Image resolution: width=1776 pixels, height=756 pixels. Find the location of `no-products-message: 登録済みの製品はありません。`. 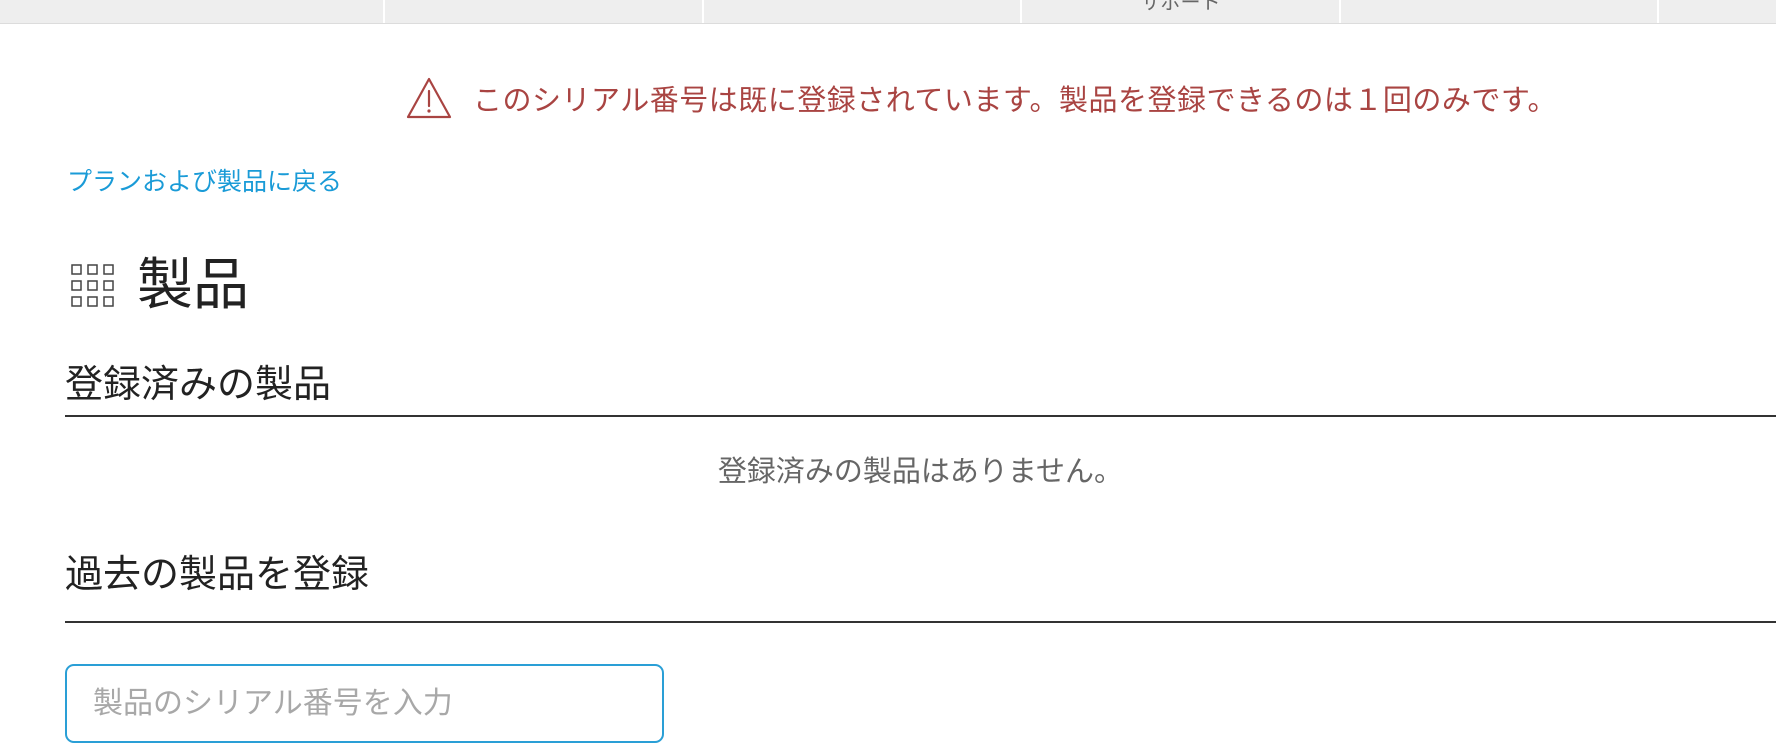

no-products-message: 登録済みの製品はありません。 is located at coordinates (920, 471).